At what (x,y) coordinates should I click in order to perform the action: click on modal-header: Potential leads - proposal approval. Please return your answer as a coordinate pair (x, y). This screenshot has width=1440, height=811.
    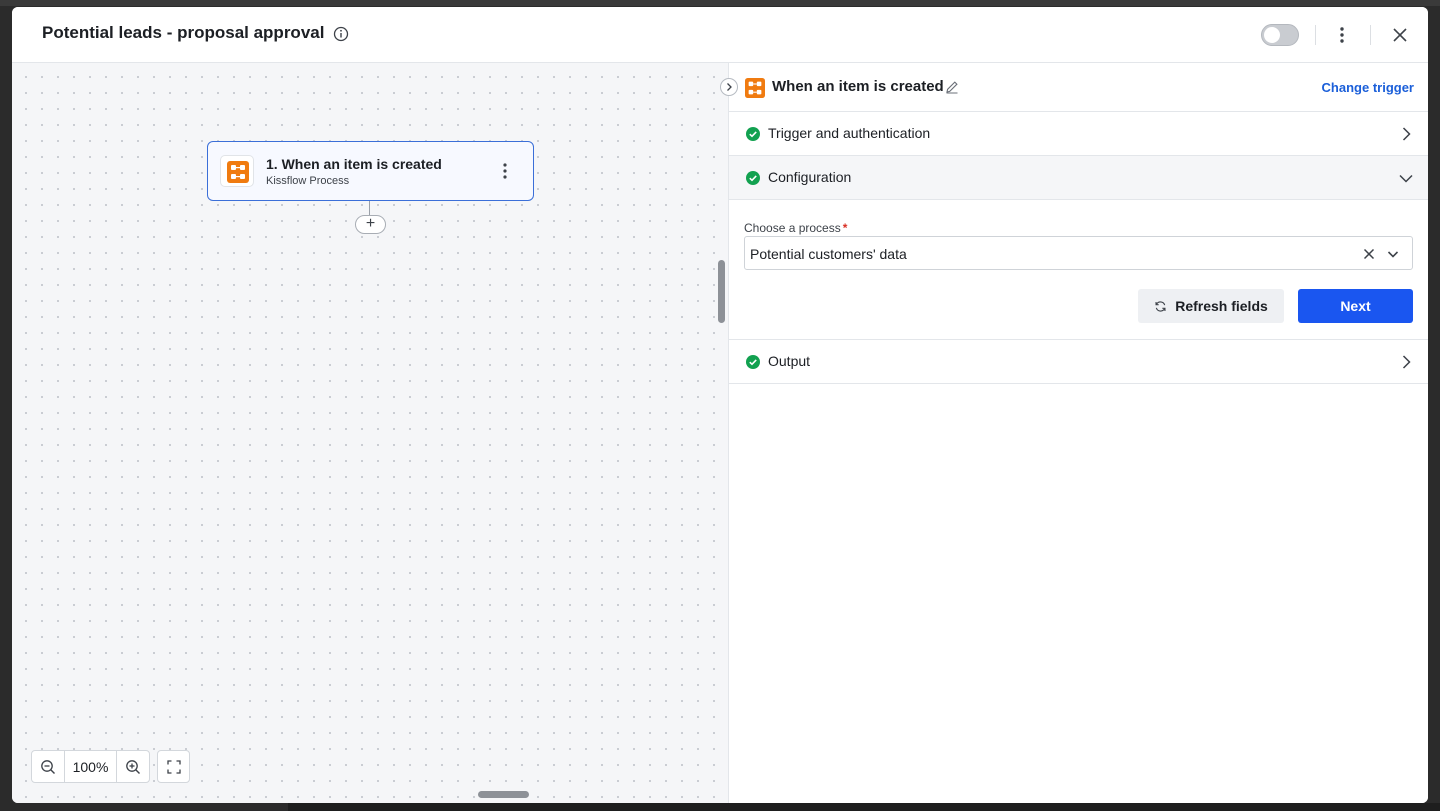
    Looking at the image, I should click on (720, 35).